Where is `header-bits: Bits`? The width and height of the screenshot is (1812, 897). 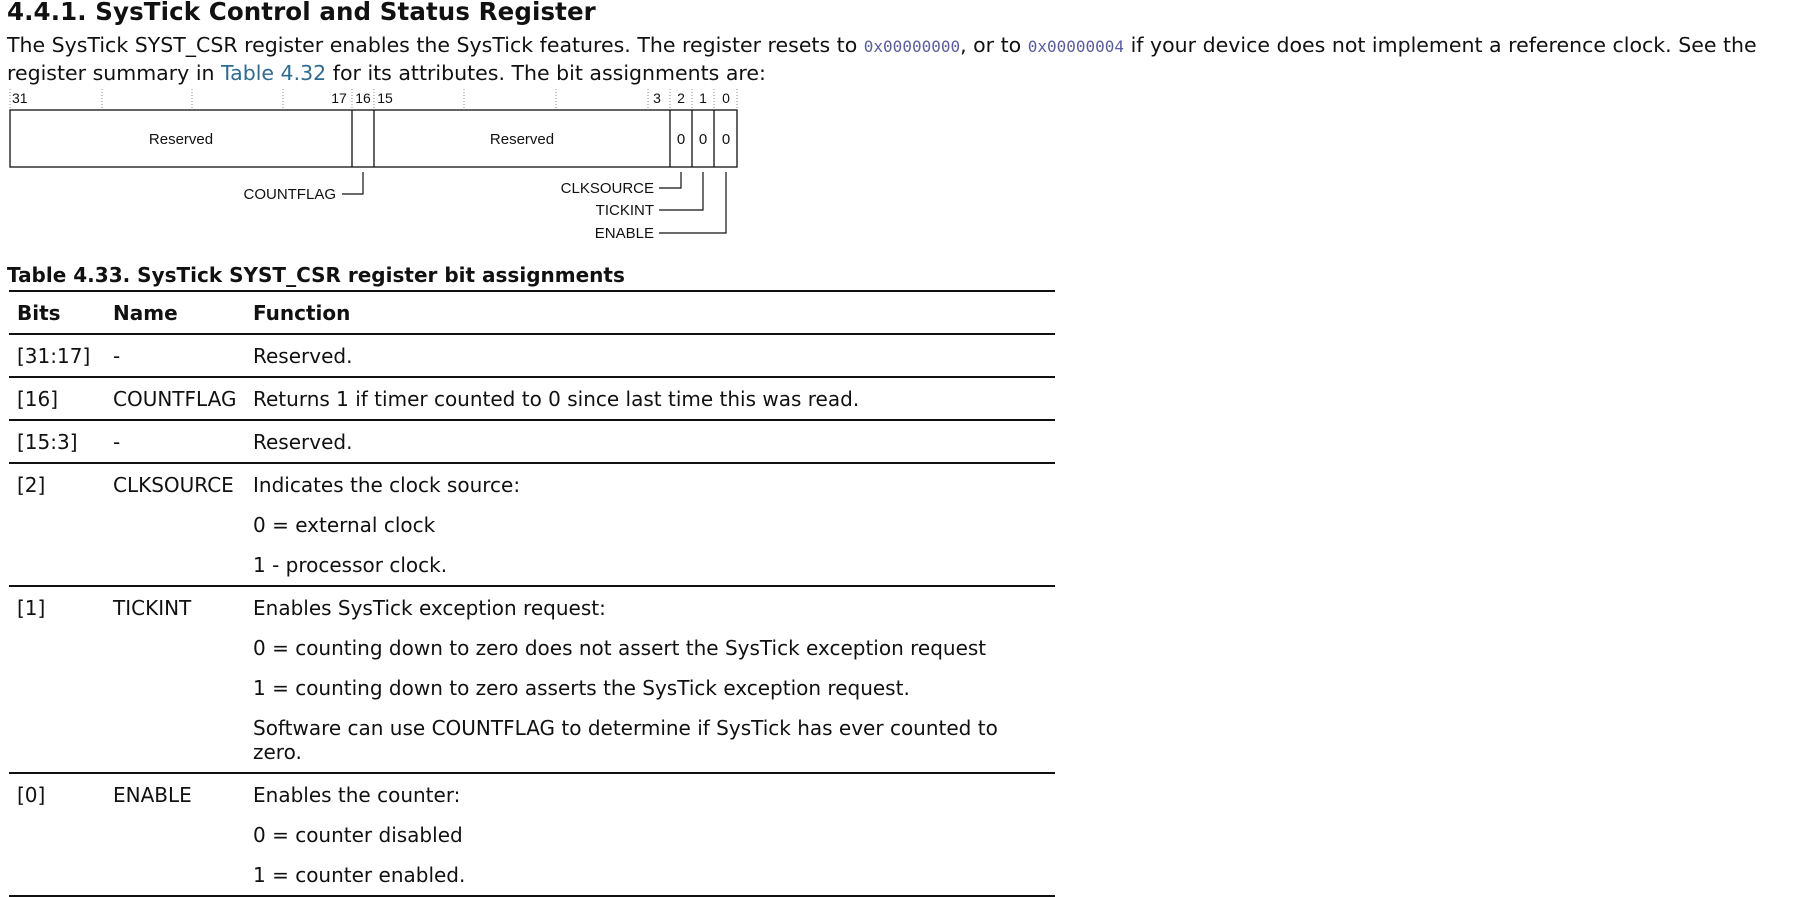
header-bits: Bits is located at coordinates (57, 312).